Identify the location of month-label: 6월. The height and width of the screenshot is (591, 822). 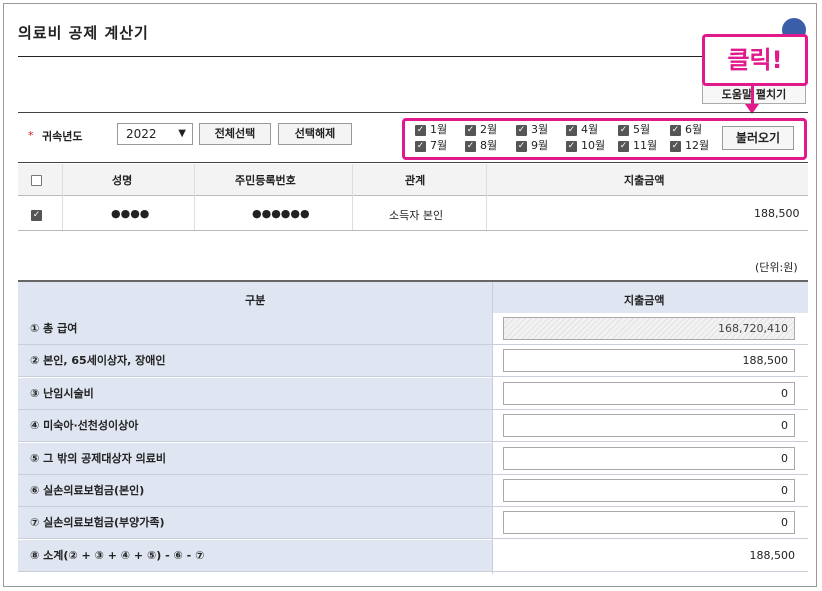
(694, 129).